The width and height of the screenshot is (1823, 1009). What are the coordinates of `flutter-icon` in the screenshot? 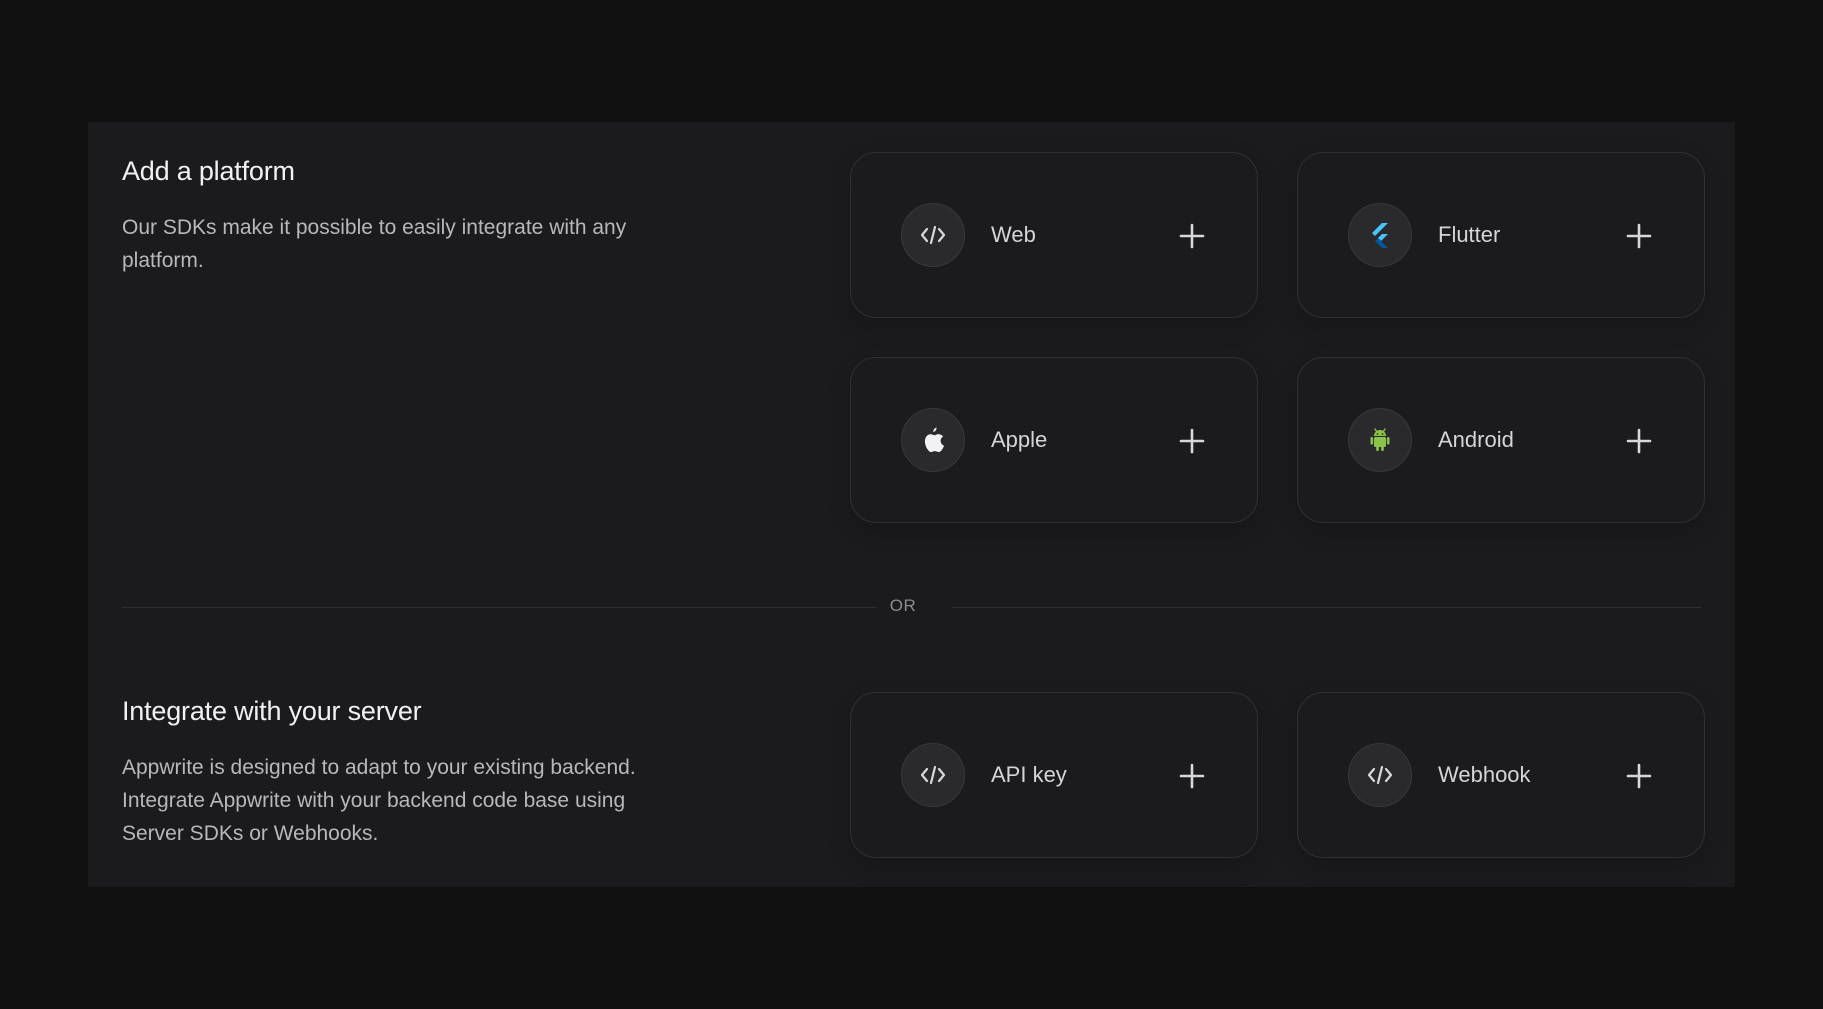 It's located at (1380, 235).